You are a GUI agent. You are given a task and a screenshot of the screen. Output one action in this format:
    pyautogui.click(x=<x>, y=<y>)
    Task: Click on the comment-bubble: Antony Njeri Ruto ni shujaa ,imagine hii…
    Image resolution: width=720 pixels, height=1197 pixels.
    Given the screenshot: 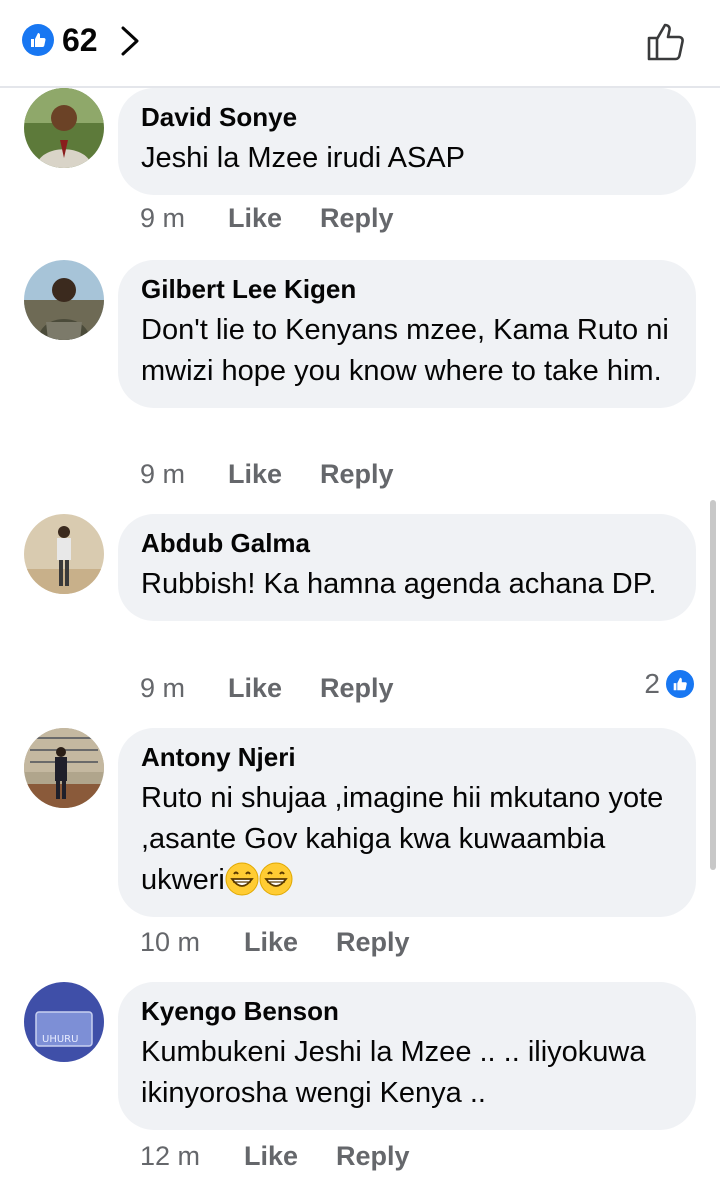 What is the action you would take?
    pyautogui.click(x=407, y=822)
    